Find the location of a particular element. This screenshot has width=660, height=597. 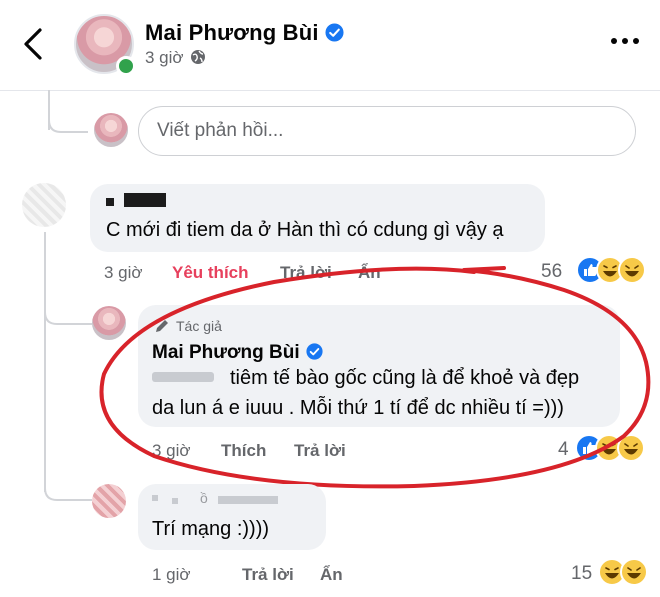

verified-icon is located at coordinates (334, 32).